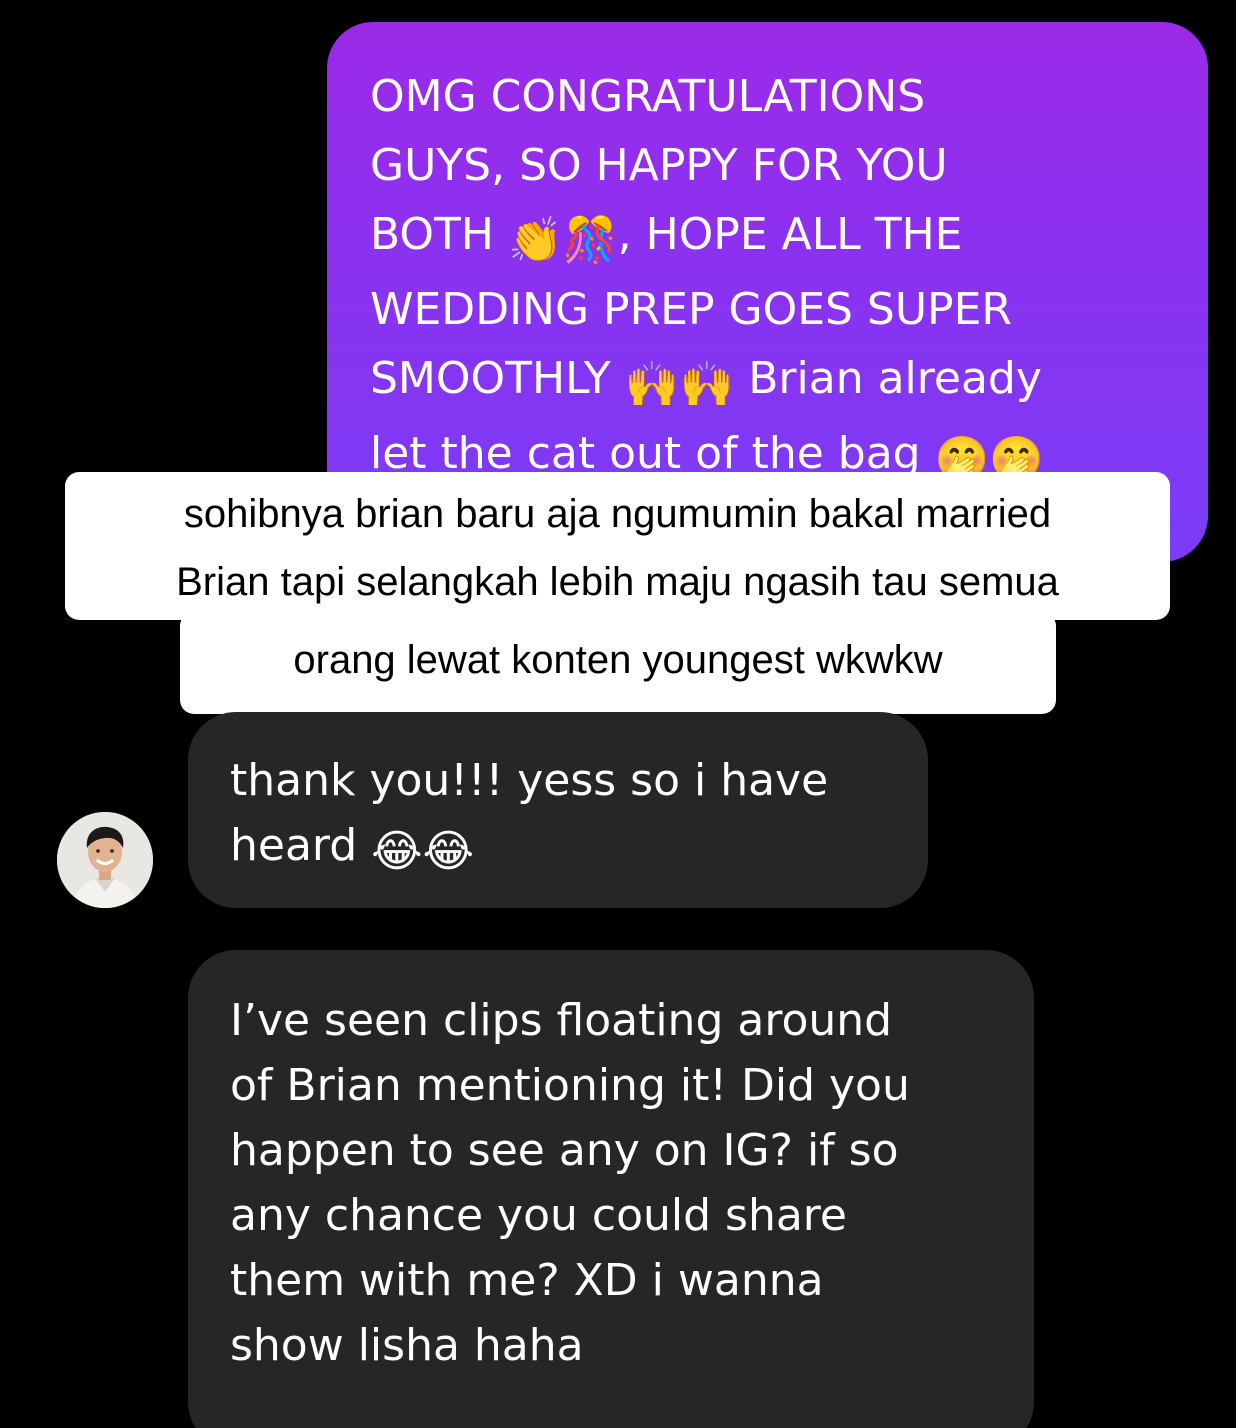 This screenshot has height=1428, width=1236. What do you see at coordinates (538, 1215) in the screenshot?
I see `received-2-line-4: any chance you could share` at bounding box center [538, 1215].